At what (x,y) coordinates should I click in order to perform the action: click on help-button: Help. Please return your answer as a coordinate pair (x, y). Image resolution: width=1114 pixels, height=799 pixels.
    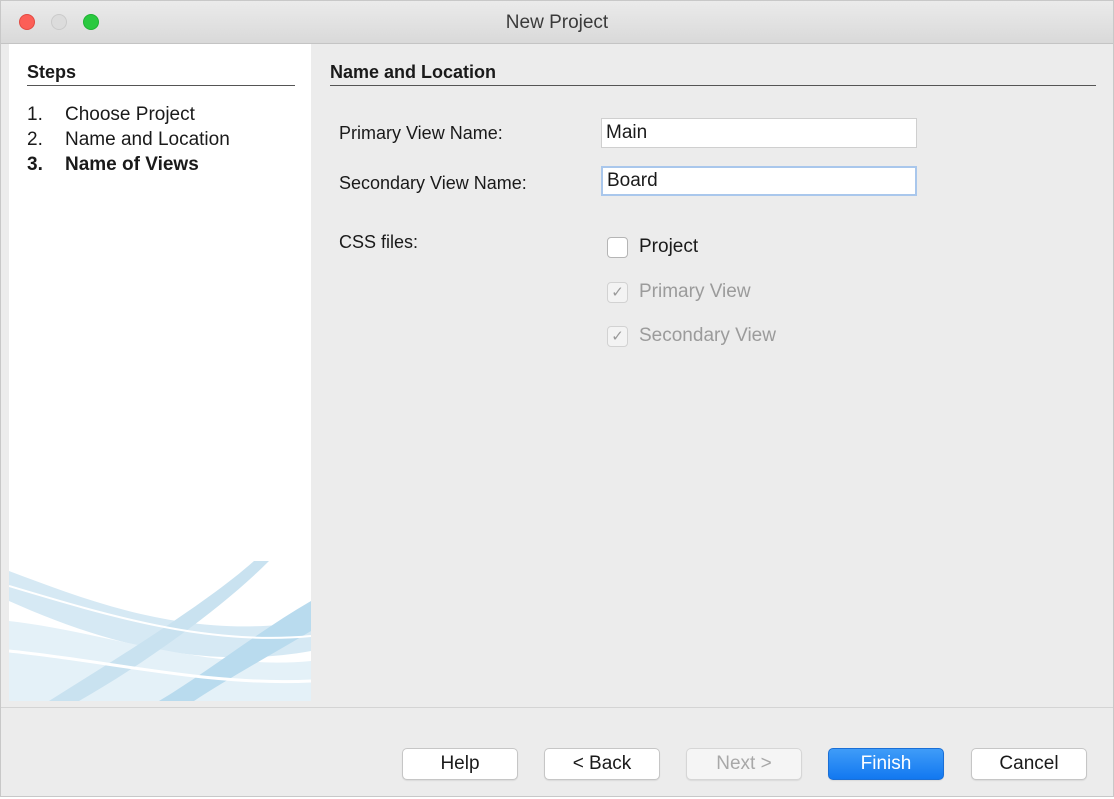
    Looking at the image, I should click on (460, 764).